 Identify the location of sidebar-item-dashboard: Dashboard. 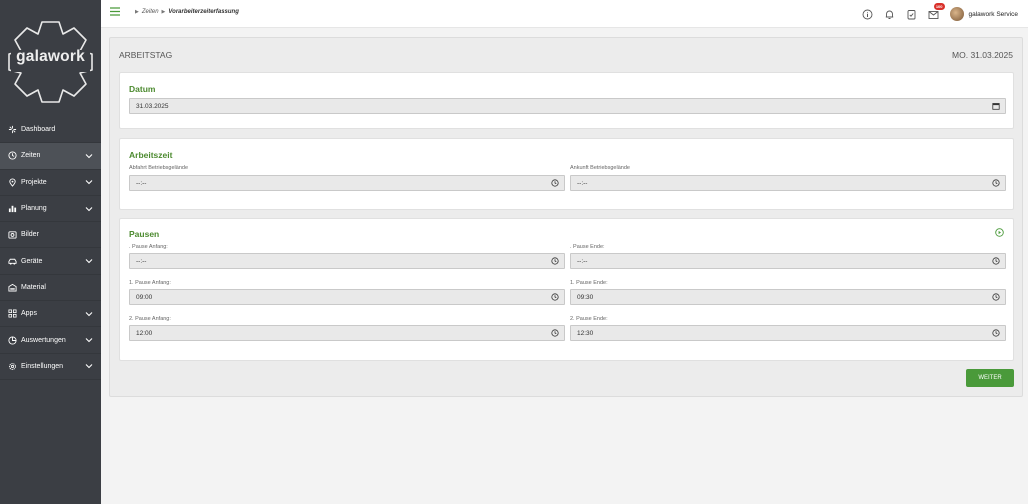
(50, 130).